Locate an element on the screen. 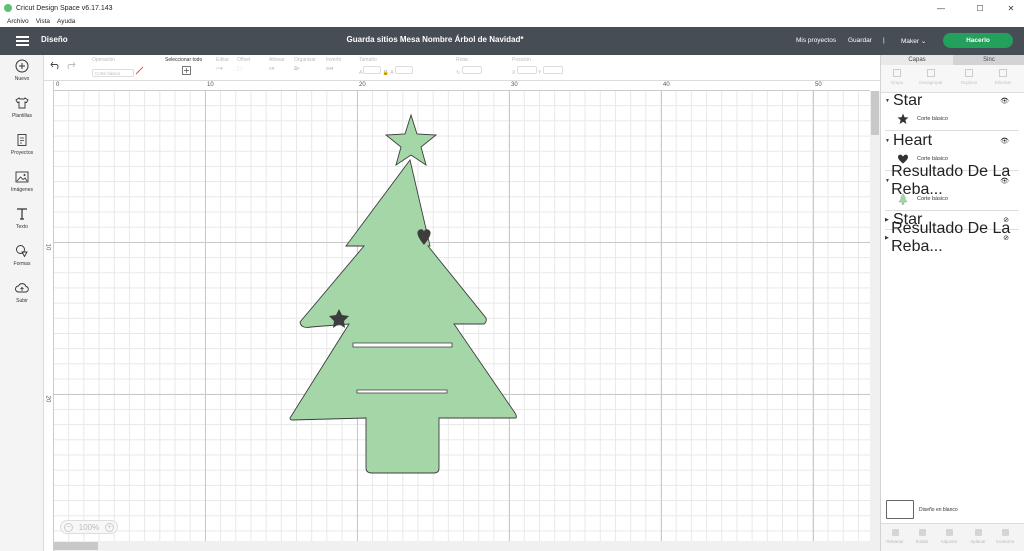 This screenshot has height=551, width=1024. machine-label: Maker is located at coordinates (910, 41).